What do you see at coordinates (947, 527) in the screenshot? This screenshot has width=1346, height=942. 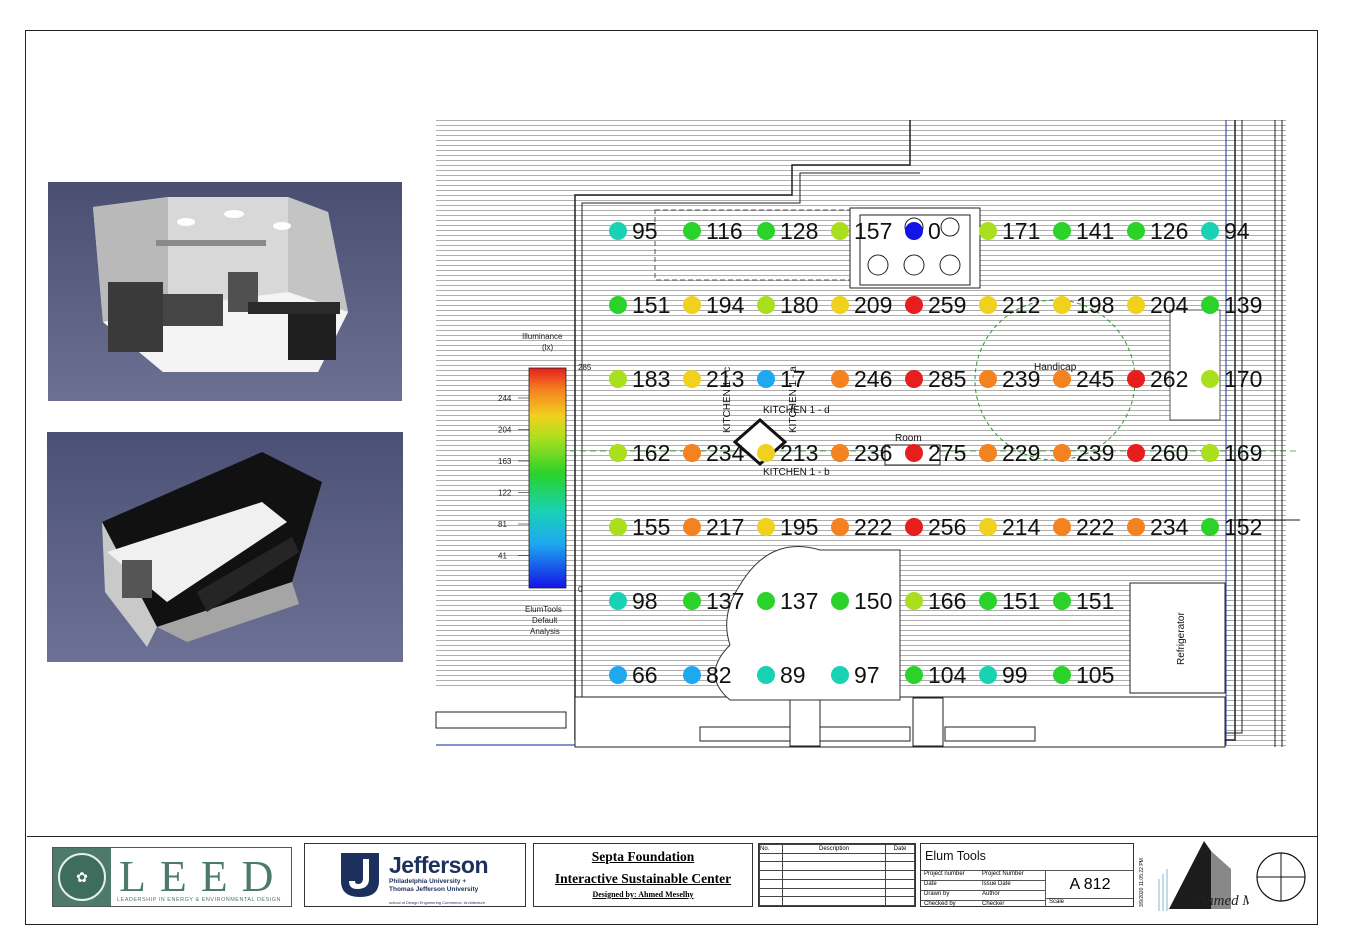 I see `lux-point-value: 256` at bounding box center [947, 527].